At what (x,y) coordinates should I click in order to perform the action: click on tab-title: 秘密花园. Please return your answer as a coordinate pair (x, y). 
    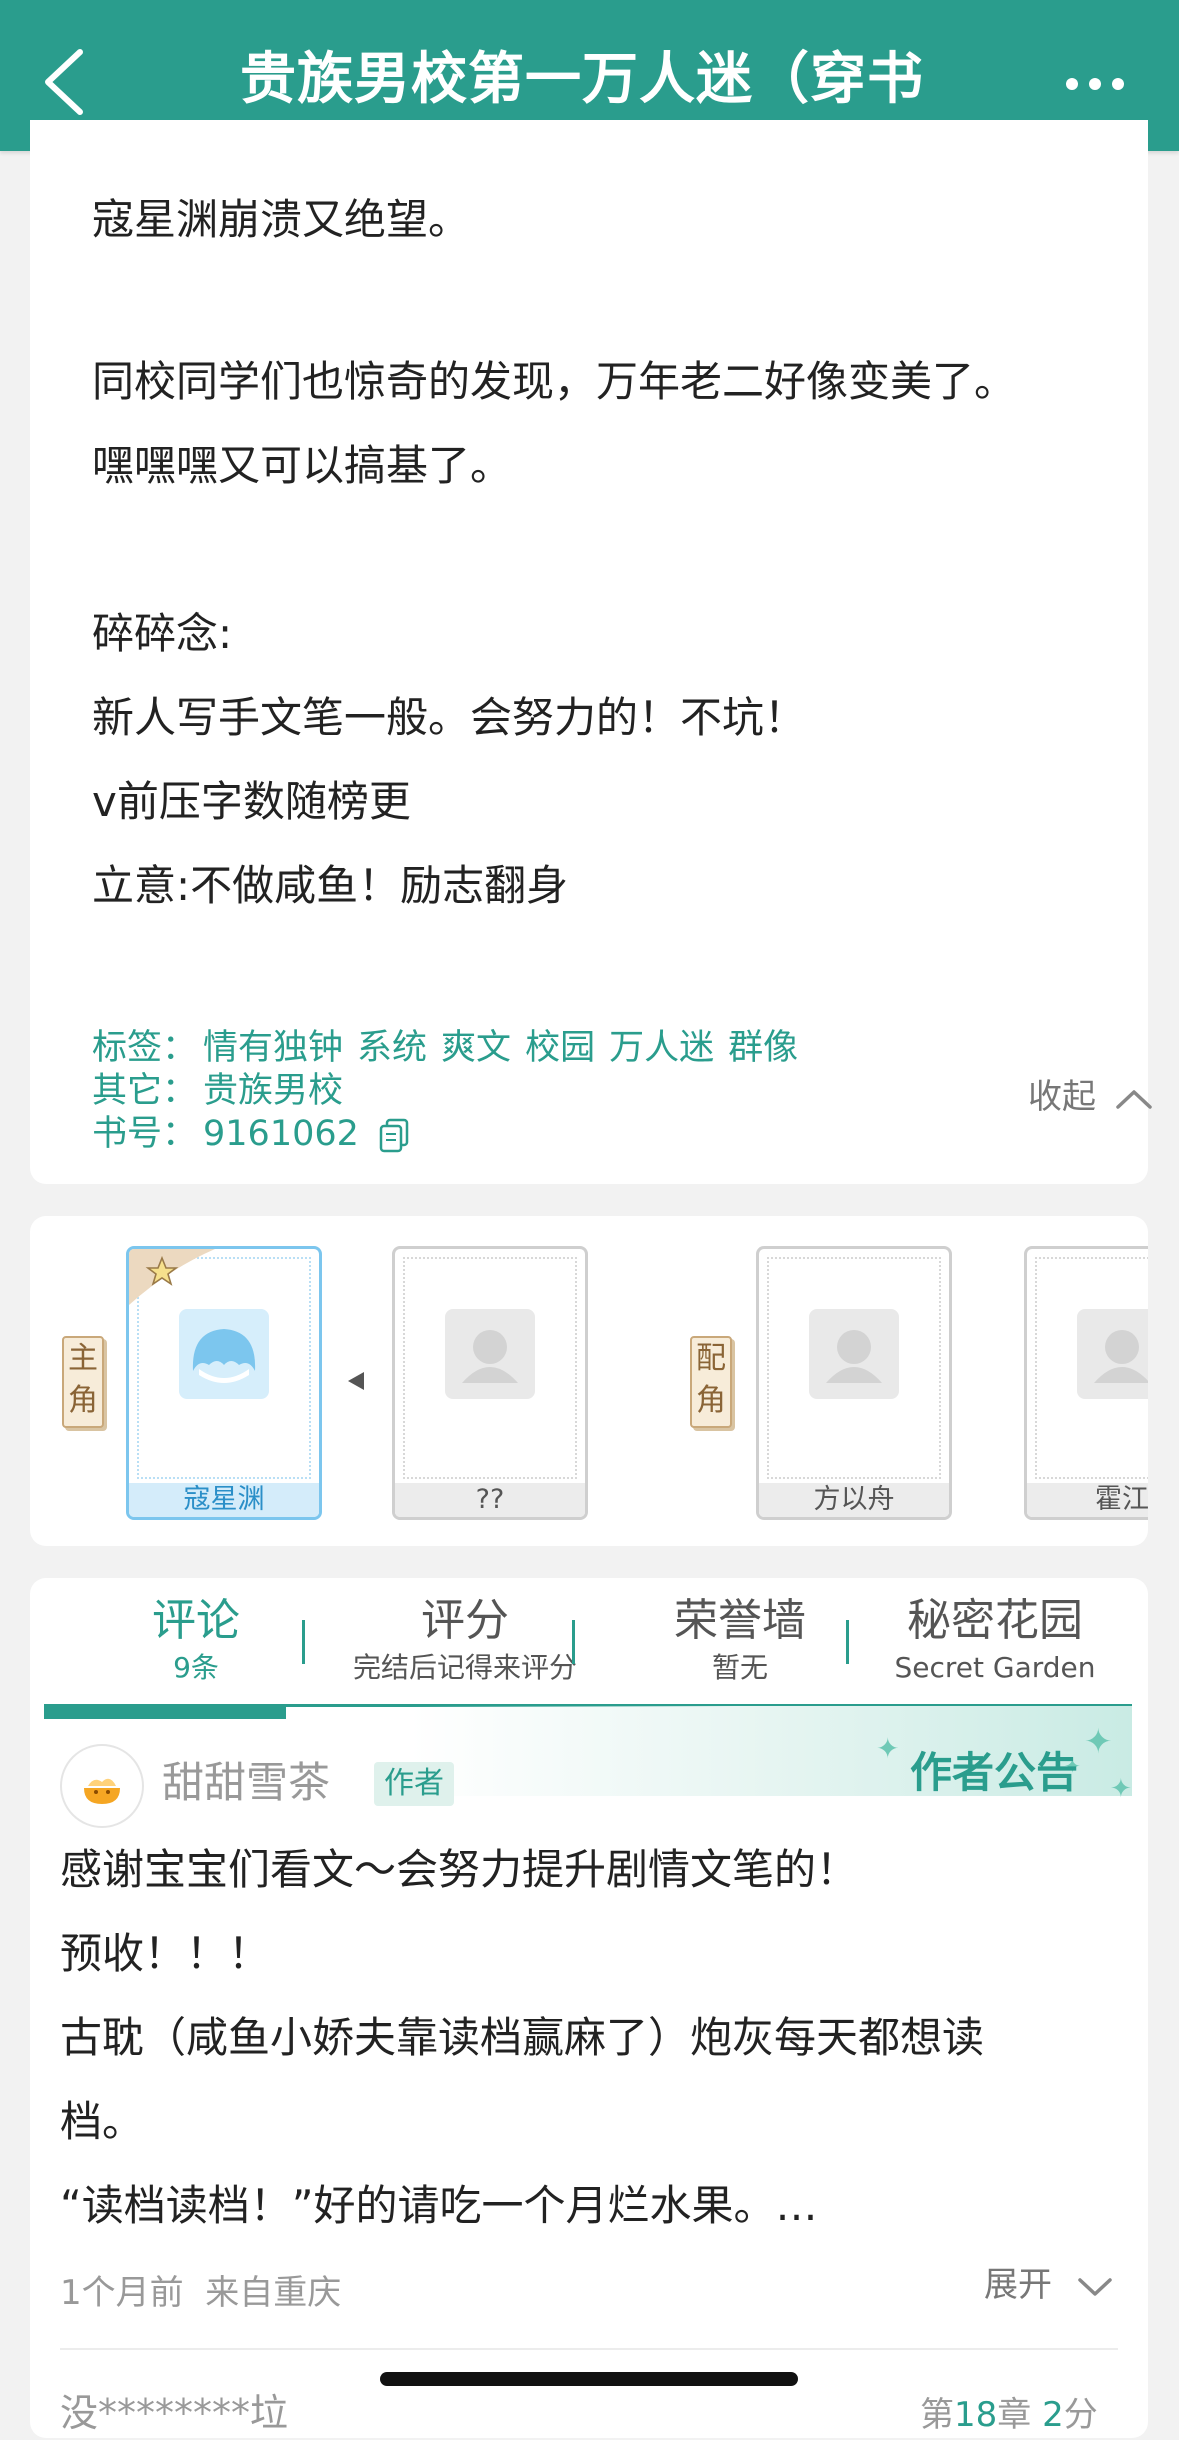
    Looking at the image, I should click on (995, 1620).